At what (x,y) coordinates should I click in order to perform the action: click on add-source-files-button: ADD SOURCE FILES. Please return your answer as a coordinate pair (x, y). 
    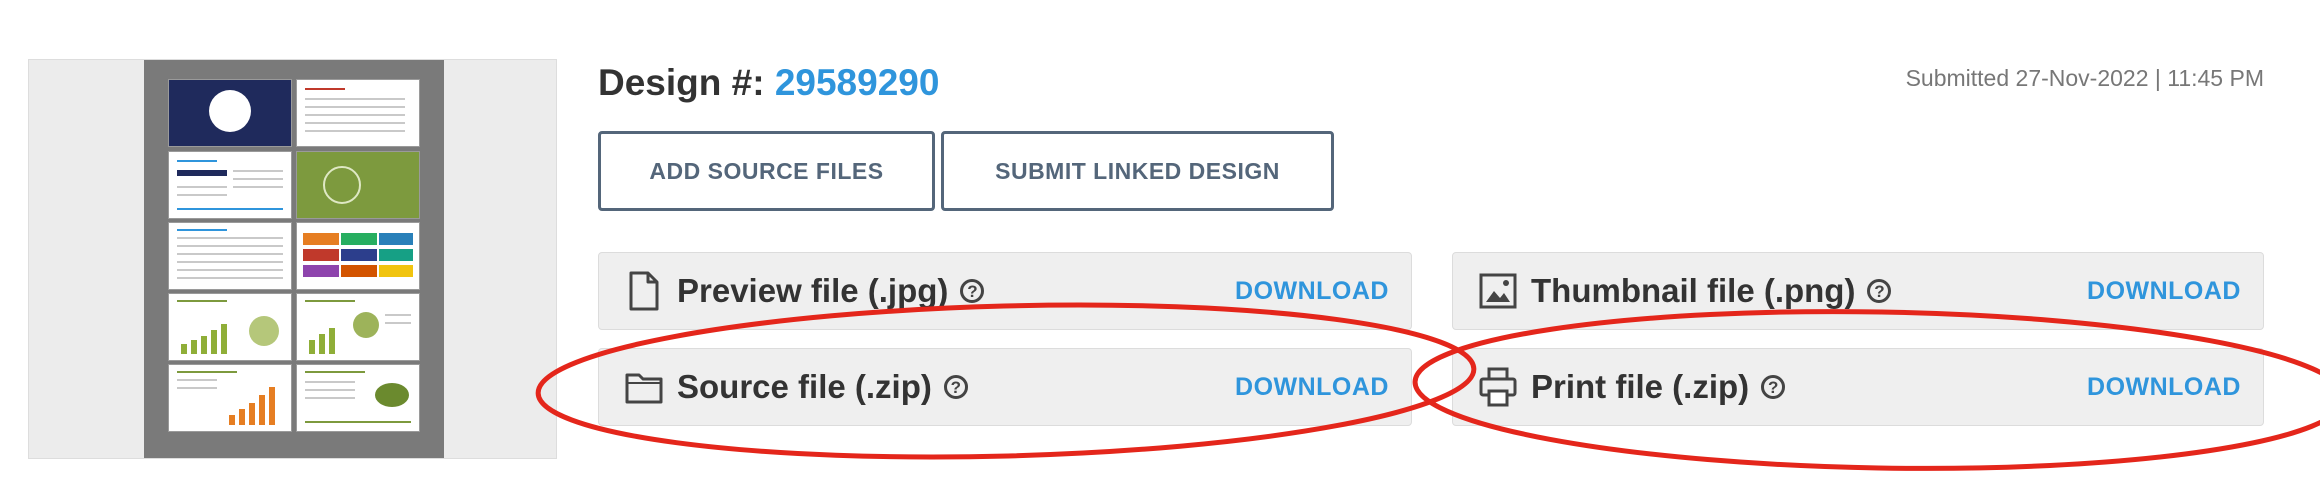
    Looking at the image, I should click on (766, 171).